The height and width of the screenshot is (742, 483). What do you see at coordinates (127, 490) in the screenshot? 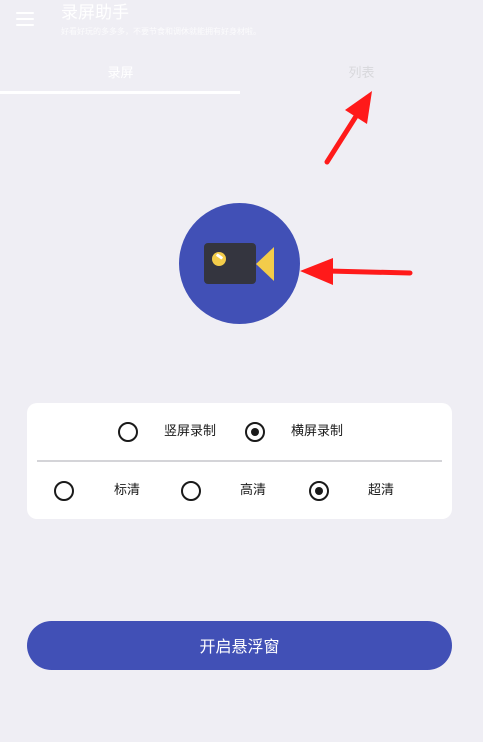
I see `label-sd: 标清` at bounding box center [127, 490].